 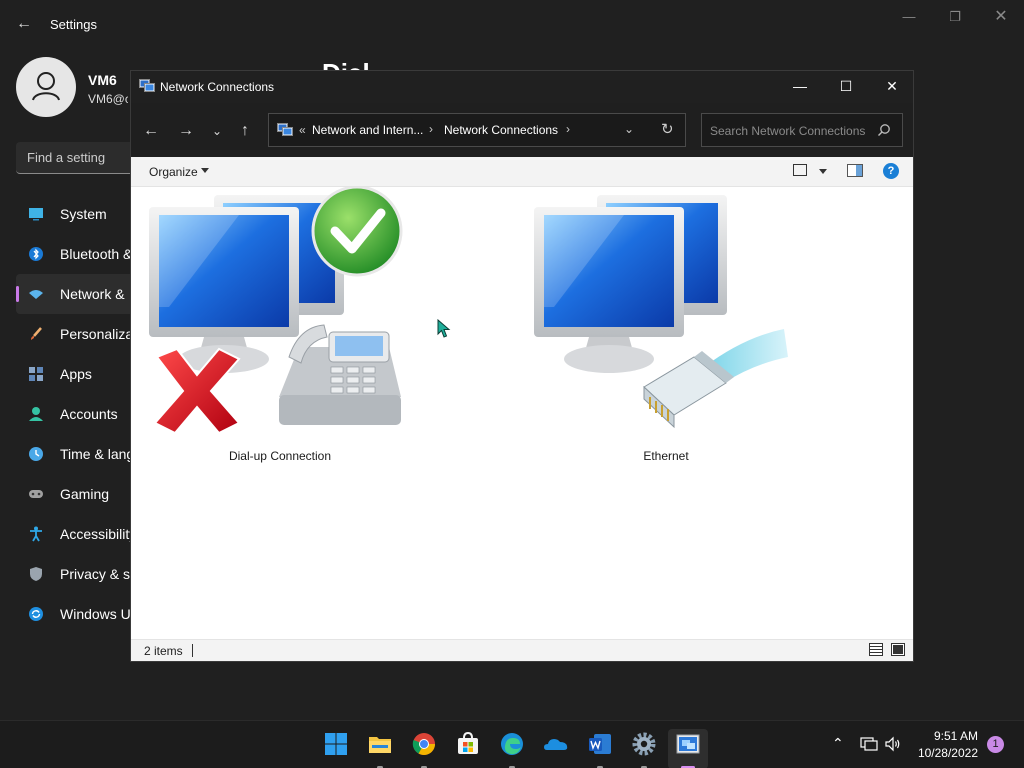 What do you see at coordinates (89, 414) in the screenshot?
I see `sidebar-item-label: Accounts` at bounding box center [89, 414].